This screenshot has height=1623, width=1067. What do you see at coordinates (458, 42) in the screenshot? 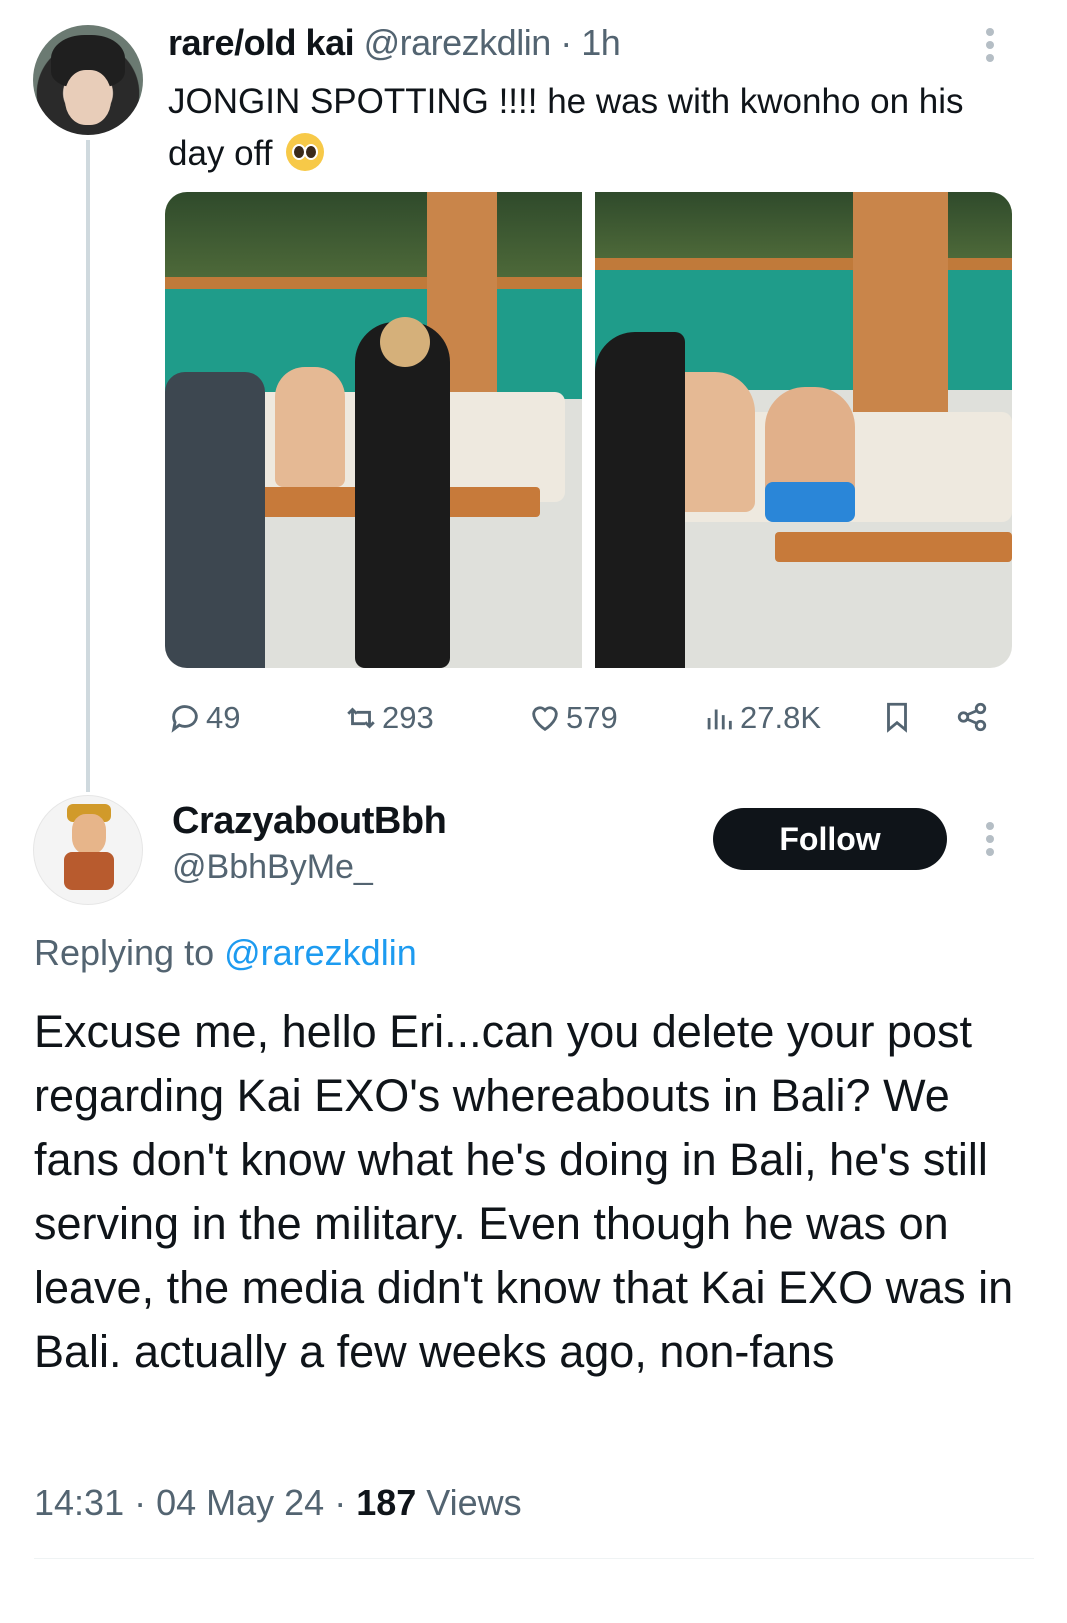
I see `tweet1-handle: @rarezkdlin` at bounding box center [458, 42].